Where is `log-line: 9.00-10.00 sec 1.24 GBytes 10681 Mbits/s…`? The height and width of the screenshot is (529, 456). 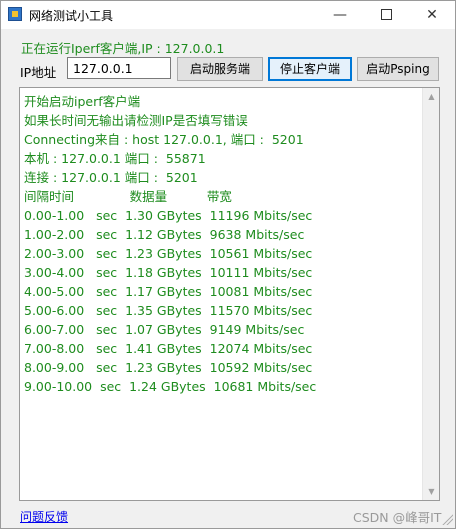 log-line: 9.00-10.00 sec 1.24 GBytes 10681 Mbits/s… is located at coordinates (170, 386).